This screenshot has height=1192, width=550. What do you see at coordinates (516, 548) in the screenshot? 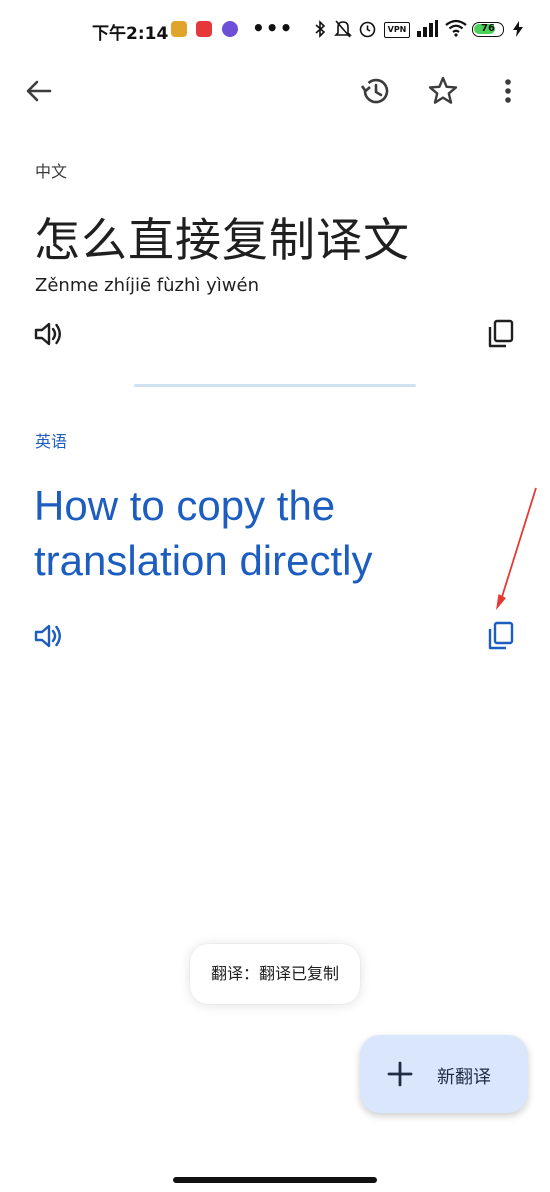
I see `annotation-arrow` at bounding box center [516, 548].